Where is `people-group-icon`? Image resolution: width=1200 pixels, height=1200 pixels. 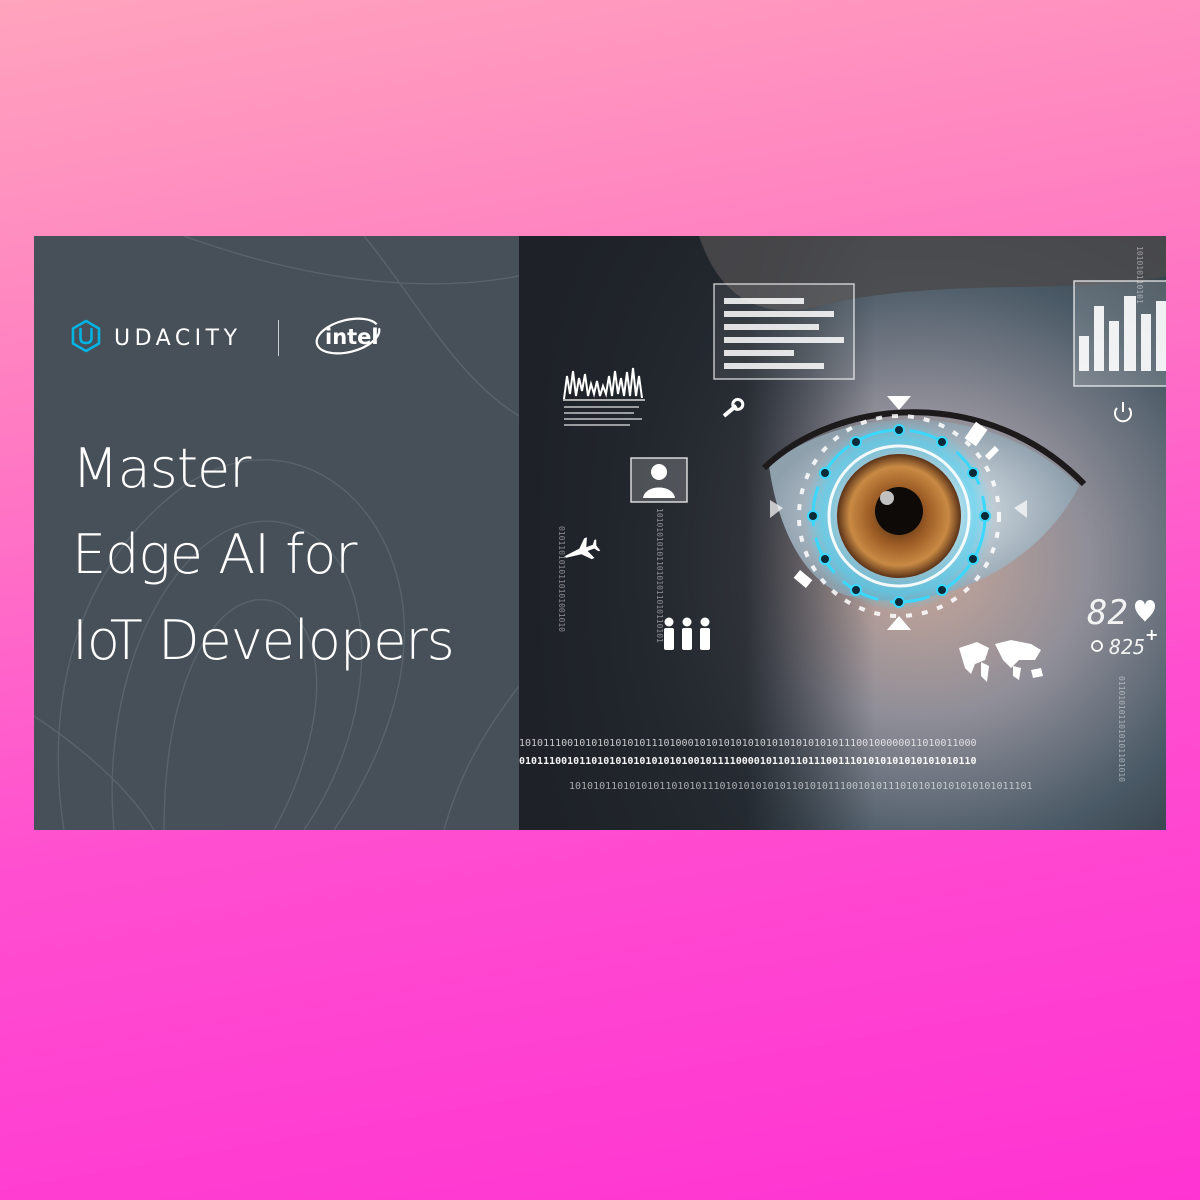
people-group-icon is located at coordinates (687, 633).